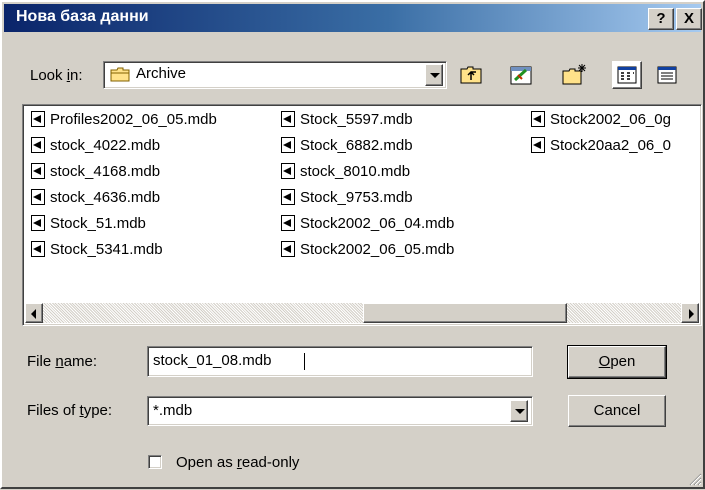  I want to click on details-view-icon, so click(667, 75).